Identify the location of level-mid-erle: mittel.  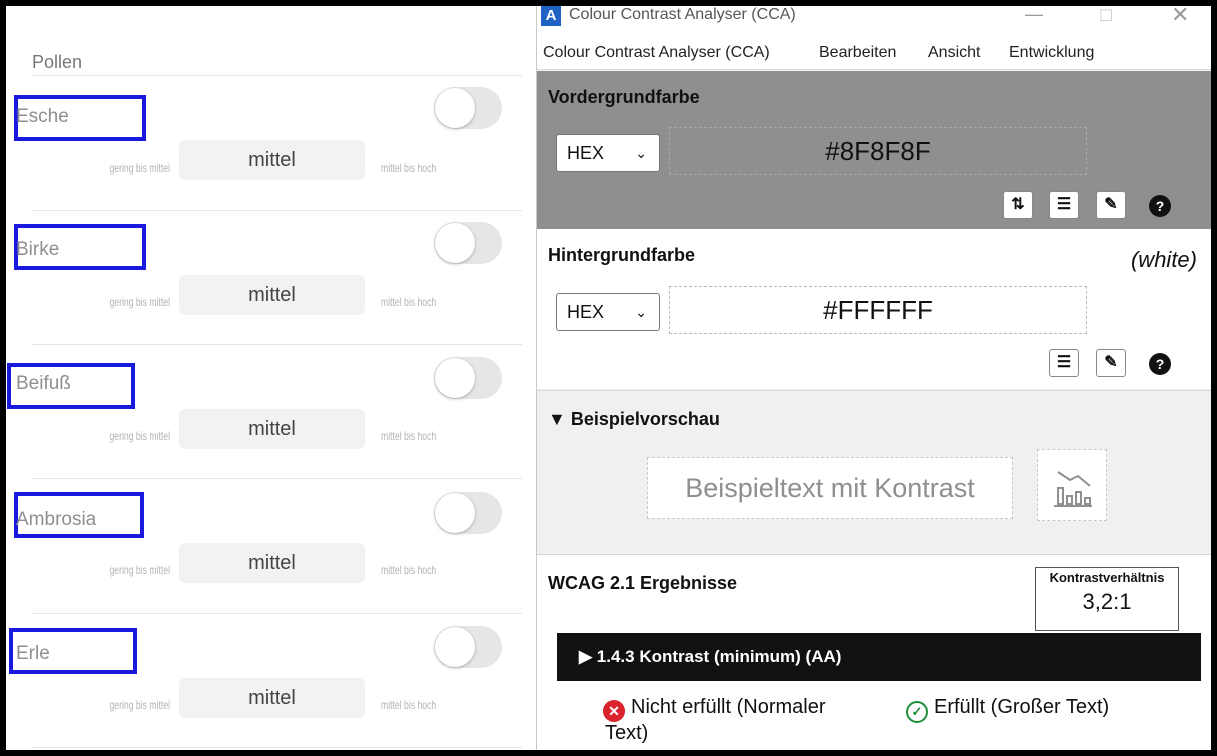
(272, 698).